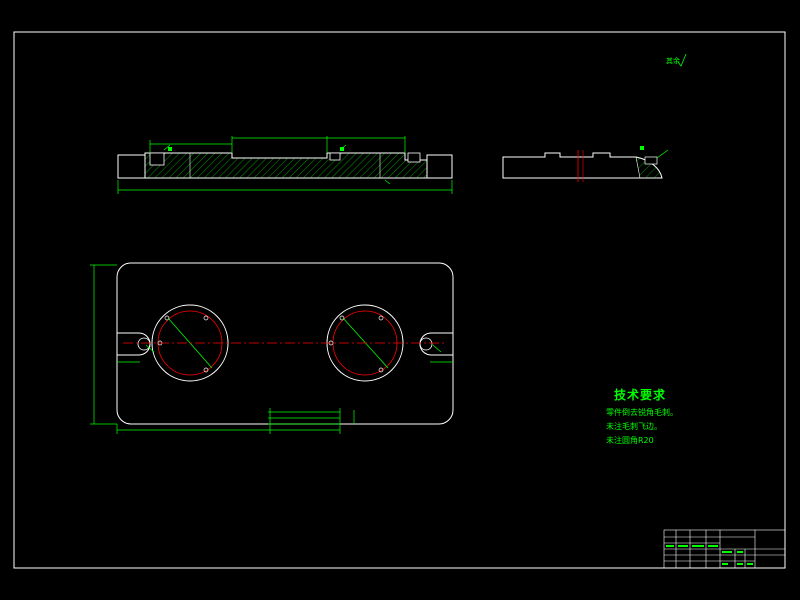  Describe the element at coordinates (131, 166) in the screenshot. I see `front-view-outline` at that location.